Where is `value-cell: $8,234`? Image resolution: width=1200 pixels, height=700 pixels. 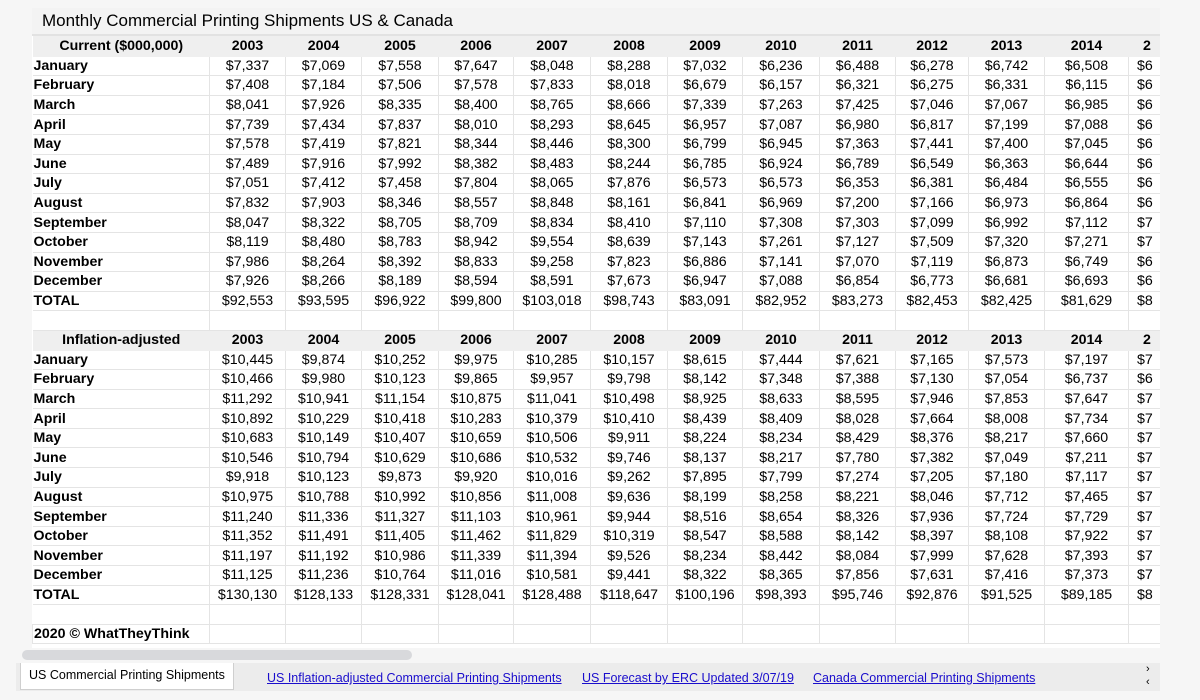 value-cell: $8,234 is located at coordinates (705, 556).